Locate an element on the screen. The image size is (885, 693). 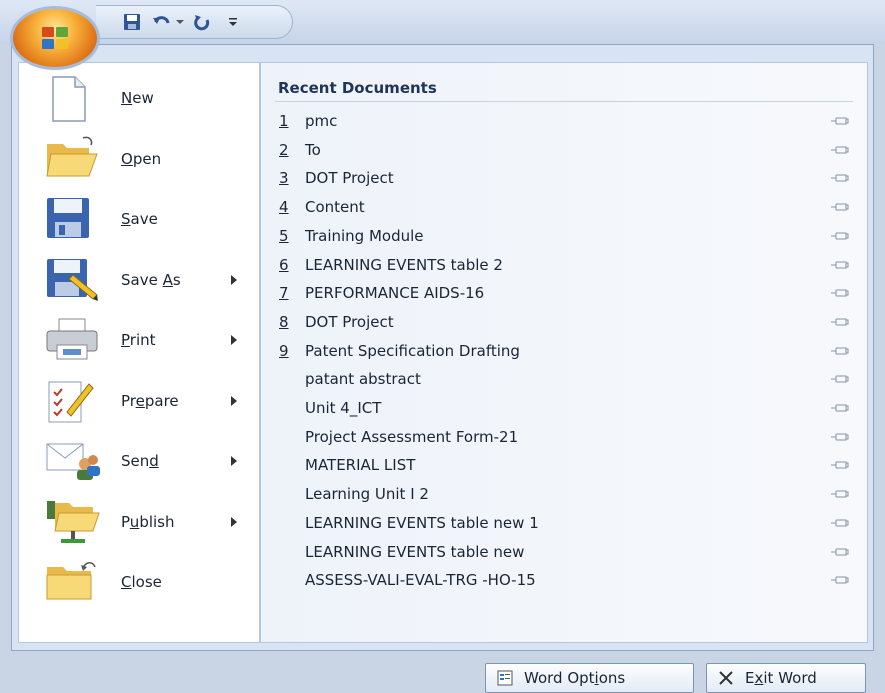
close-folder-icon is located at coordinates (72, 583).